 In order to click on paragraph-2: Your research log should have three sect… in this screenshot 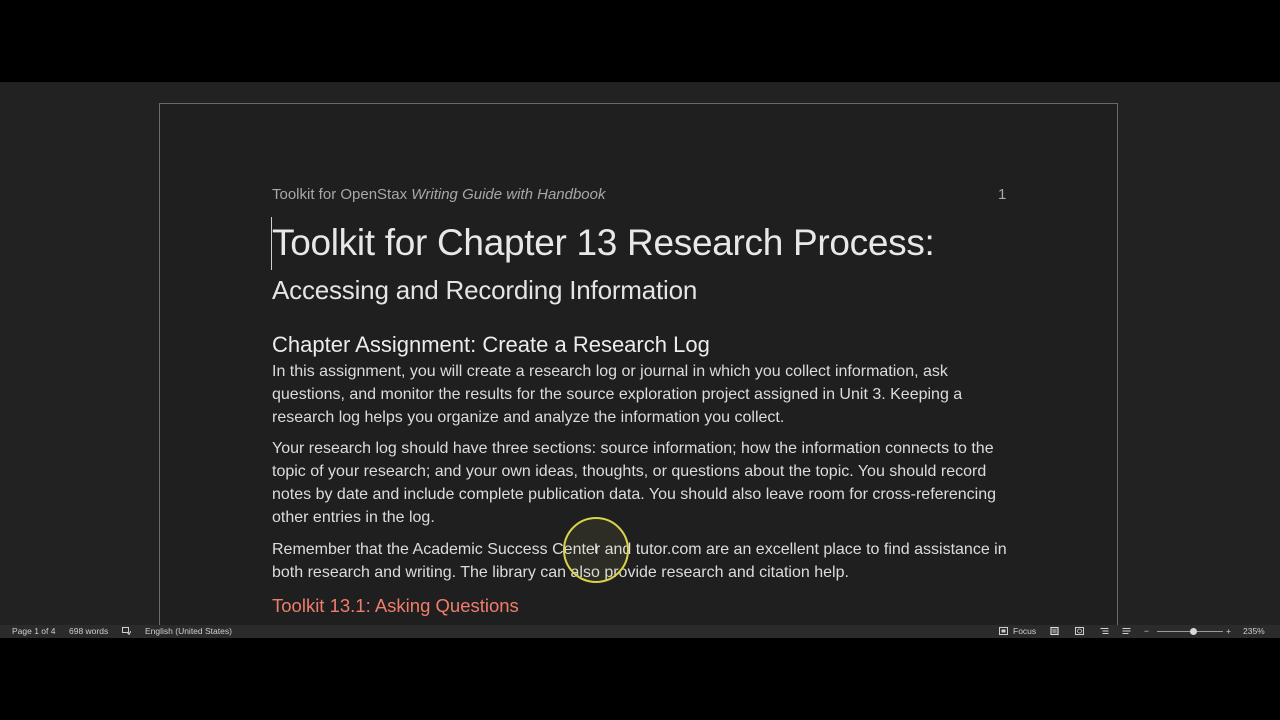, I will do `click(642, 483)`.